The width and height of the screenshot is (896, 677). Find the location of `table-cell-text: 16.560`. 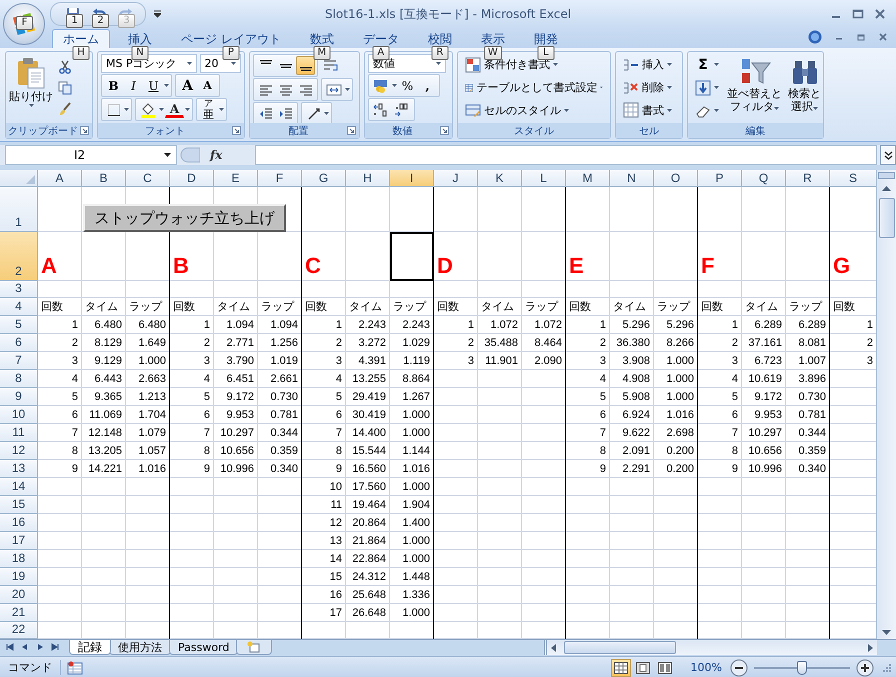

table-cell-text: 16.560 is located at coordinates (369, 469).